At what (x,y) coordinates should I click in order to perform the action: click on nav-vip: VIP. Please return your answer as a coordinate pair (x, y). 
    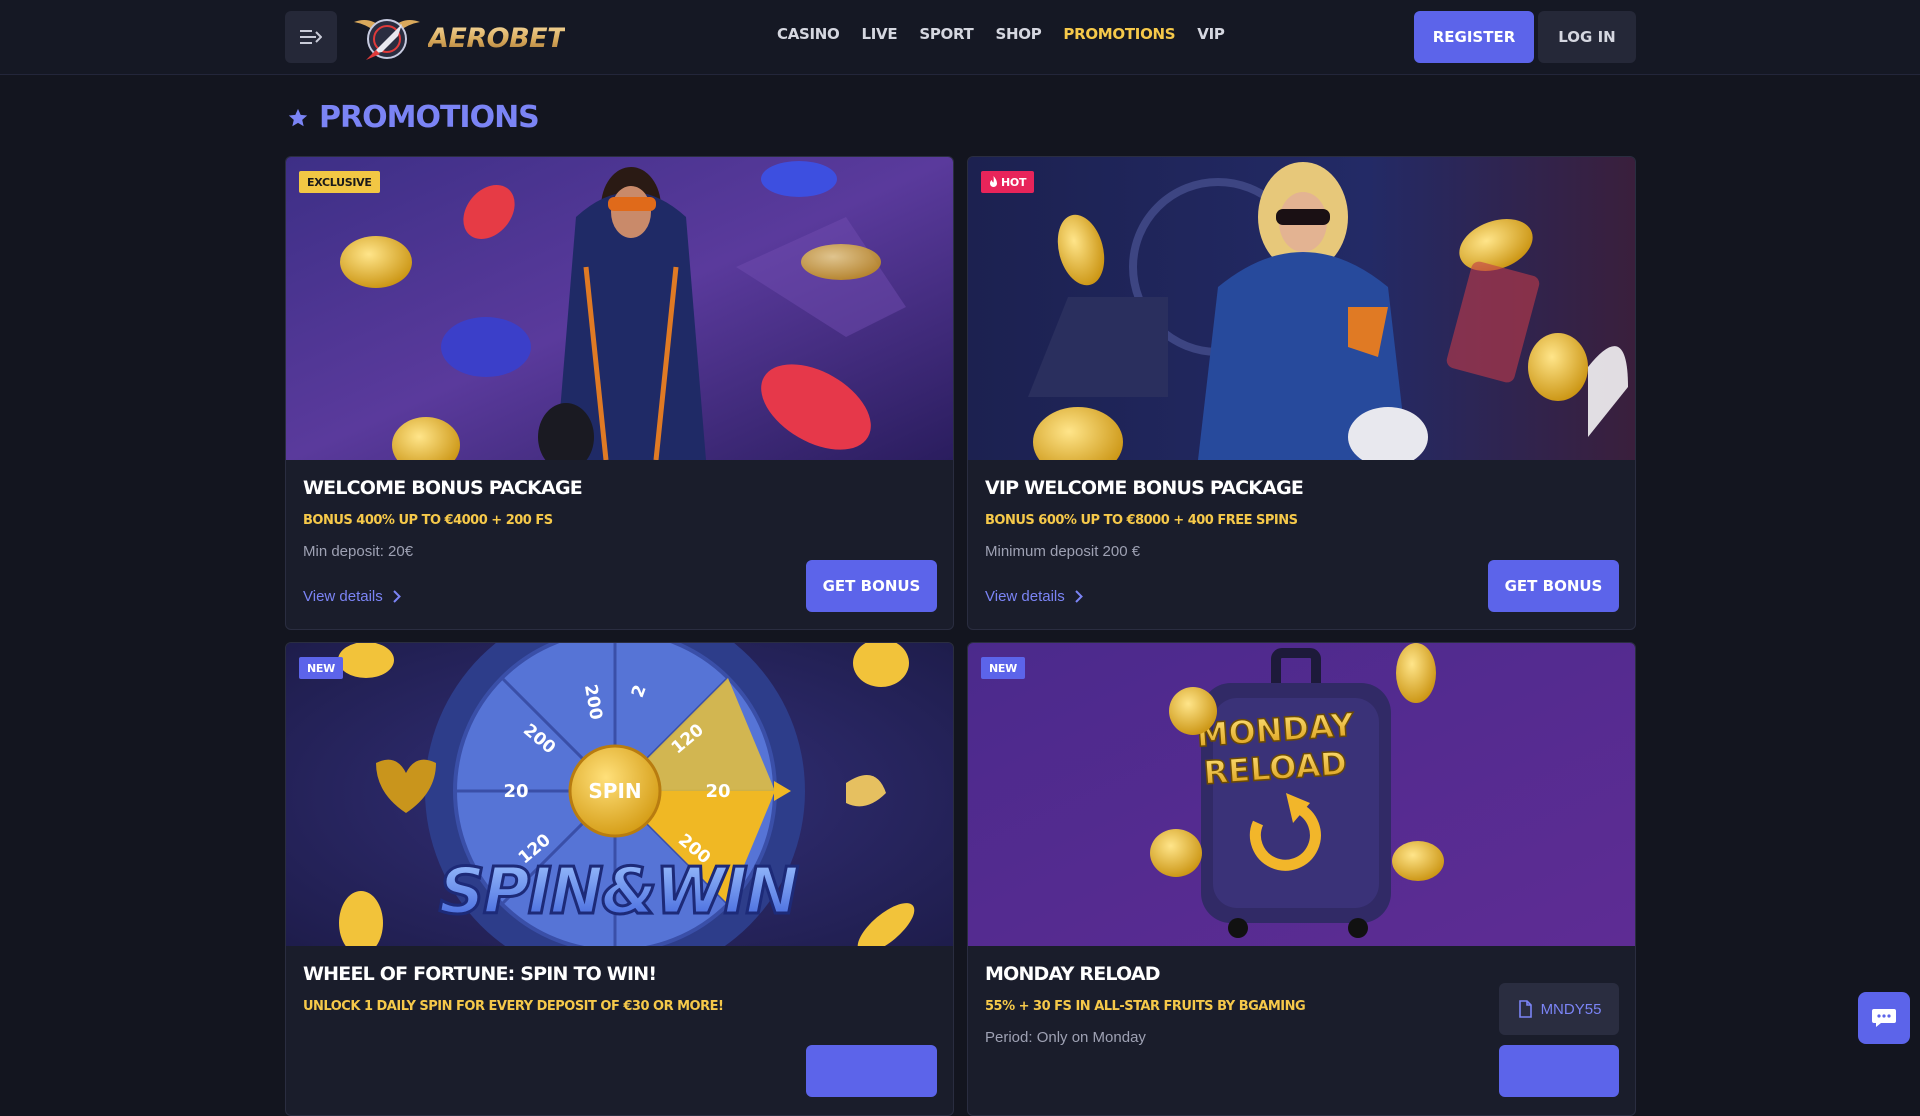
    Looking at the image, I should click on (1211, 34).